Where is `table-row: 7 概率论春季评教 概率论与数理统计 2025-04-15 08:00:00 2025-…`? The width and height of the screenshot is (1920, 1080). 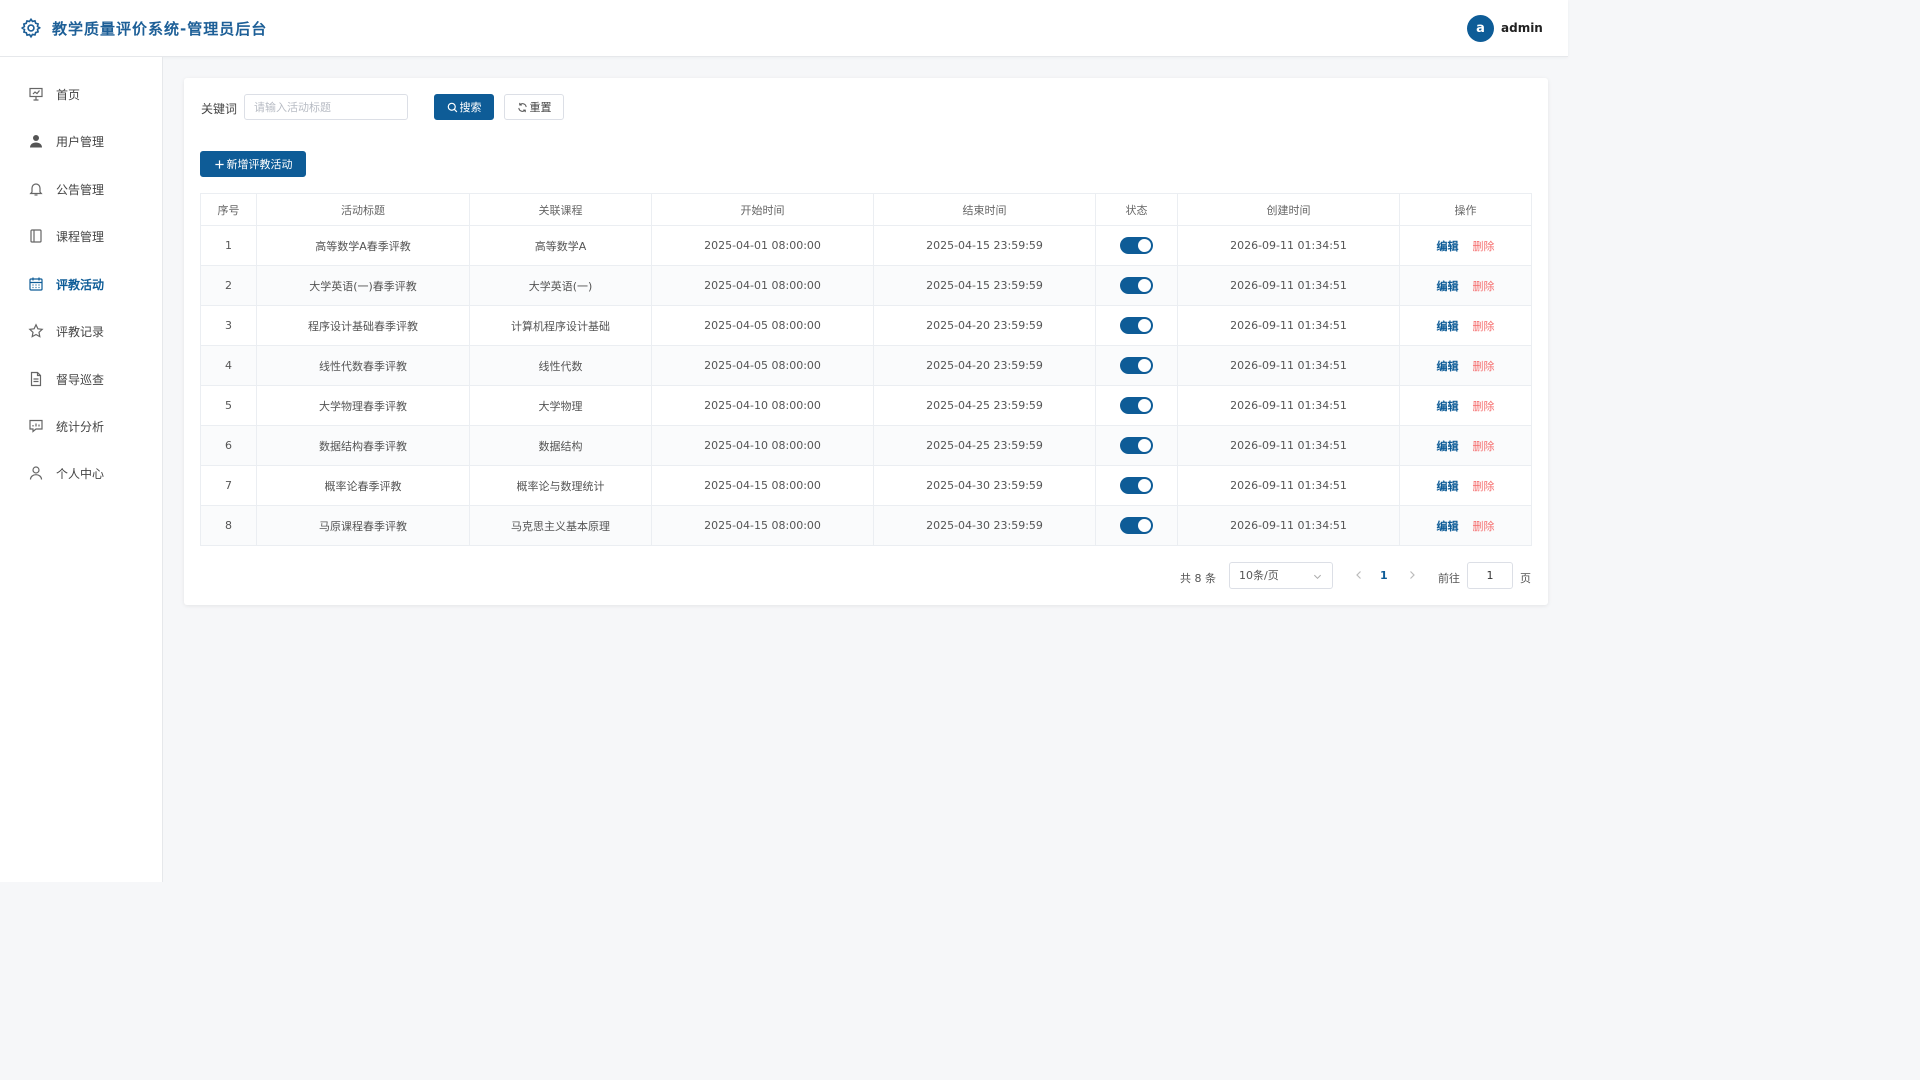
table-row: 7 概率论春季评教 概率论与数理统计 2025-04-15 08:00:00 2025-… is located at coordinates (866, 485).